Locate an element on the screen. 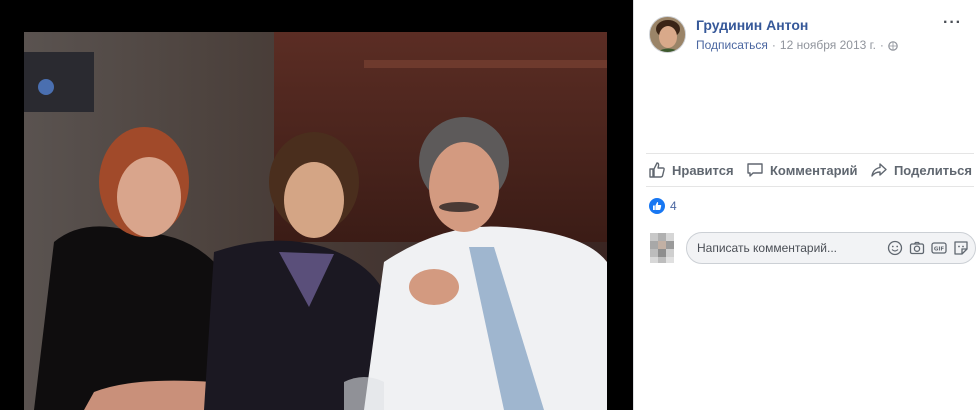 The image size is (980, 410). like-reaction-icon is located at coordinates (657, 206).